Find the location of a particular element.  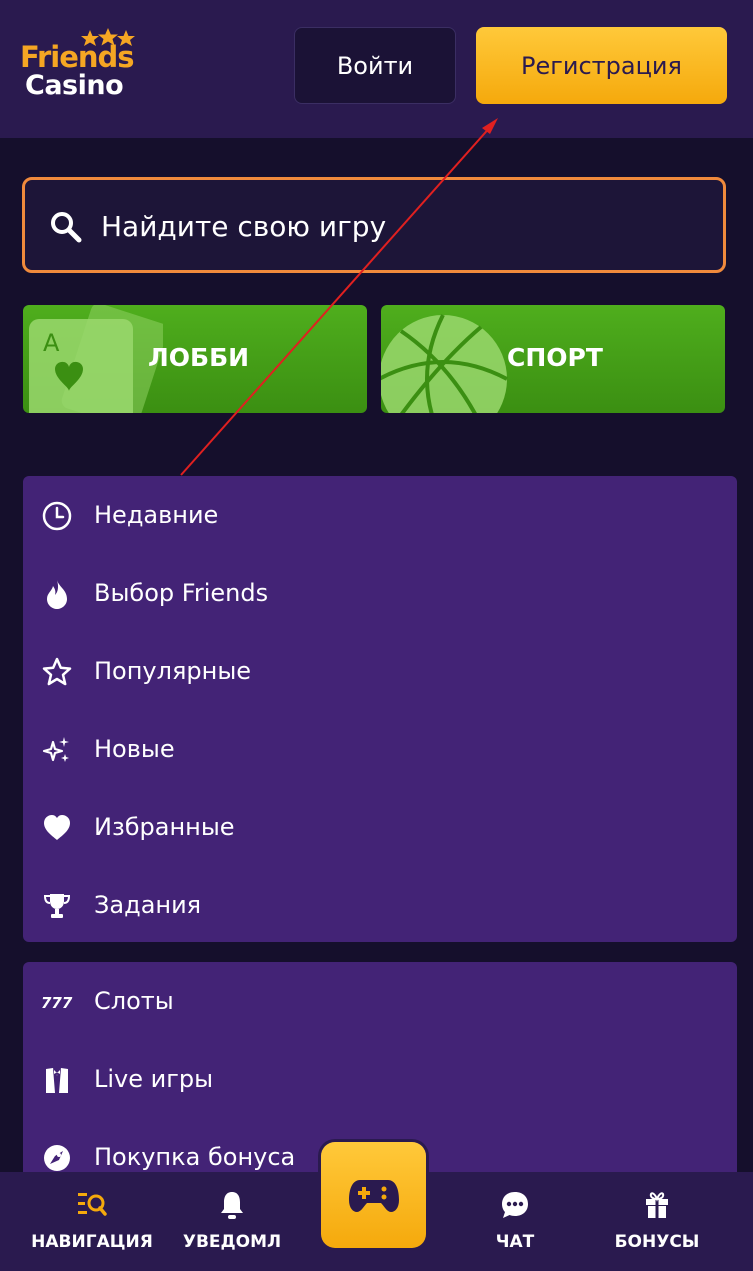

nav-chat: ЧАТ is located at coordinates (515, 1221).